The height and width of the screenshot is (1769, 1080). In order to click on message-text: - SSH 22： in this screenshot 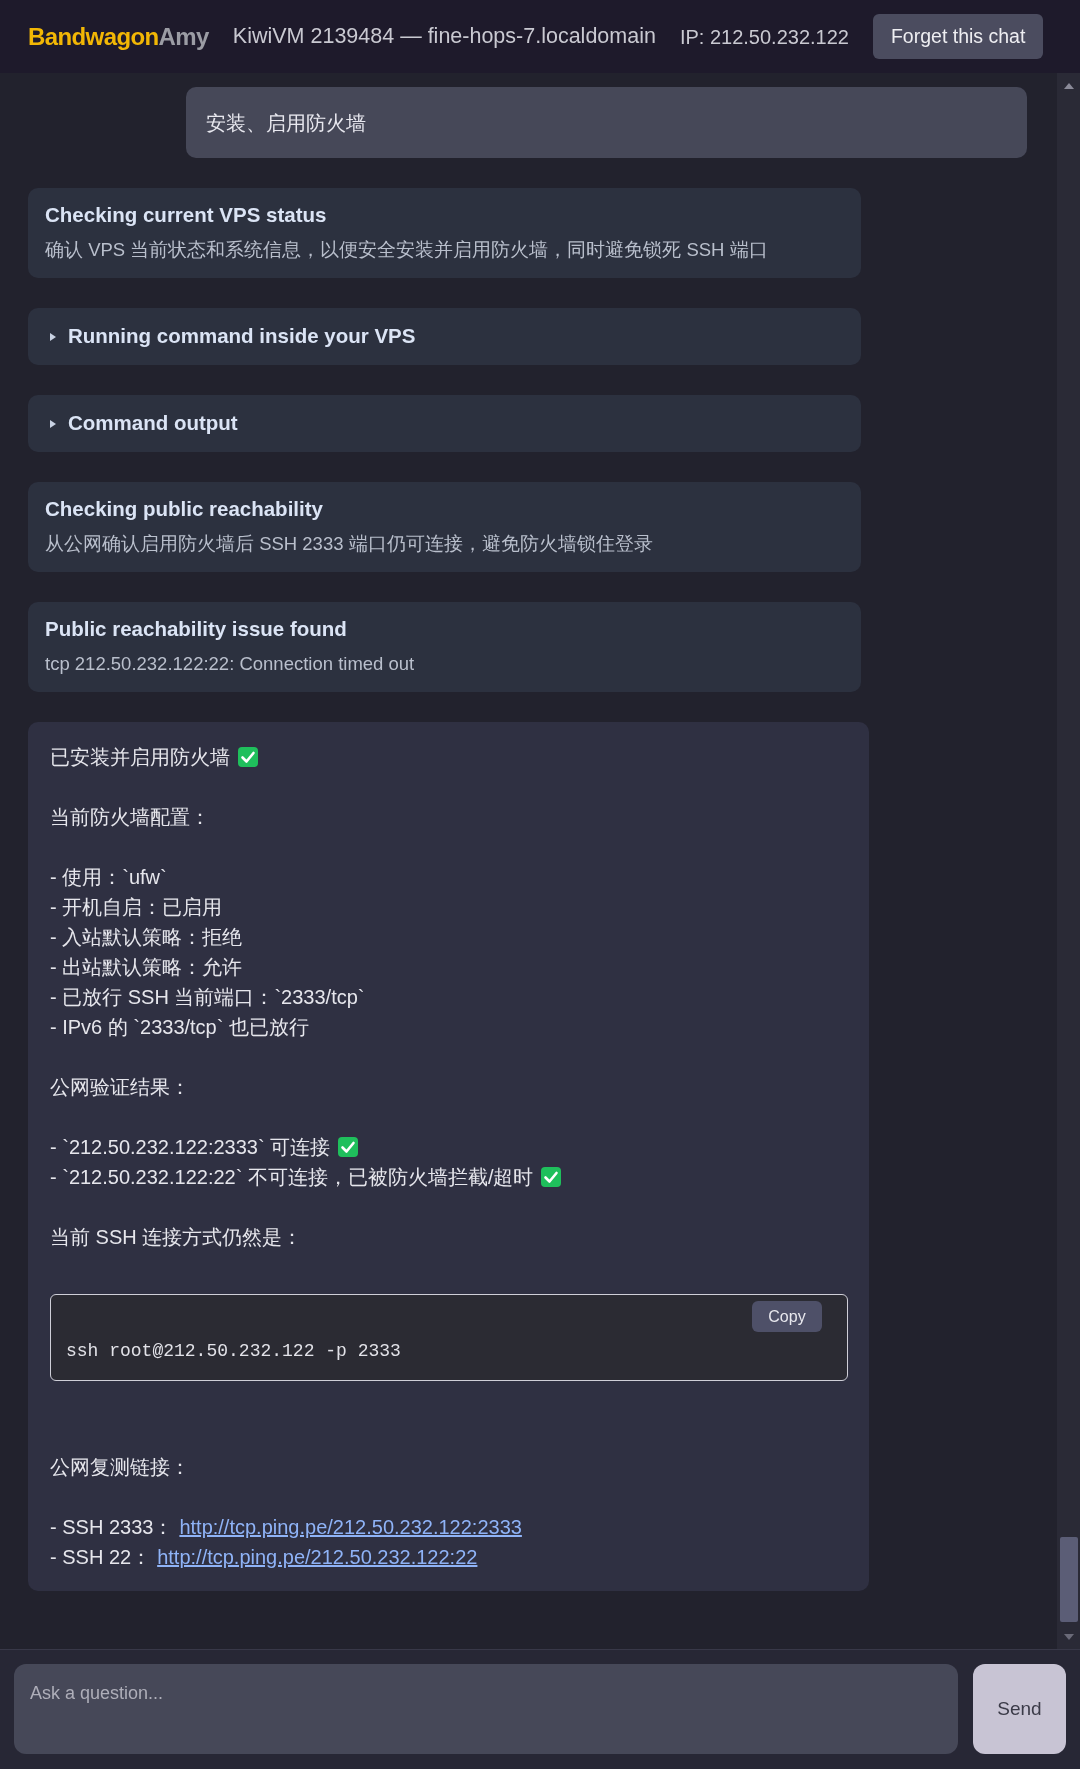, I will do `click(101, 1557)`.